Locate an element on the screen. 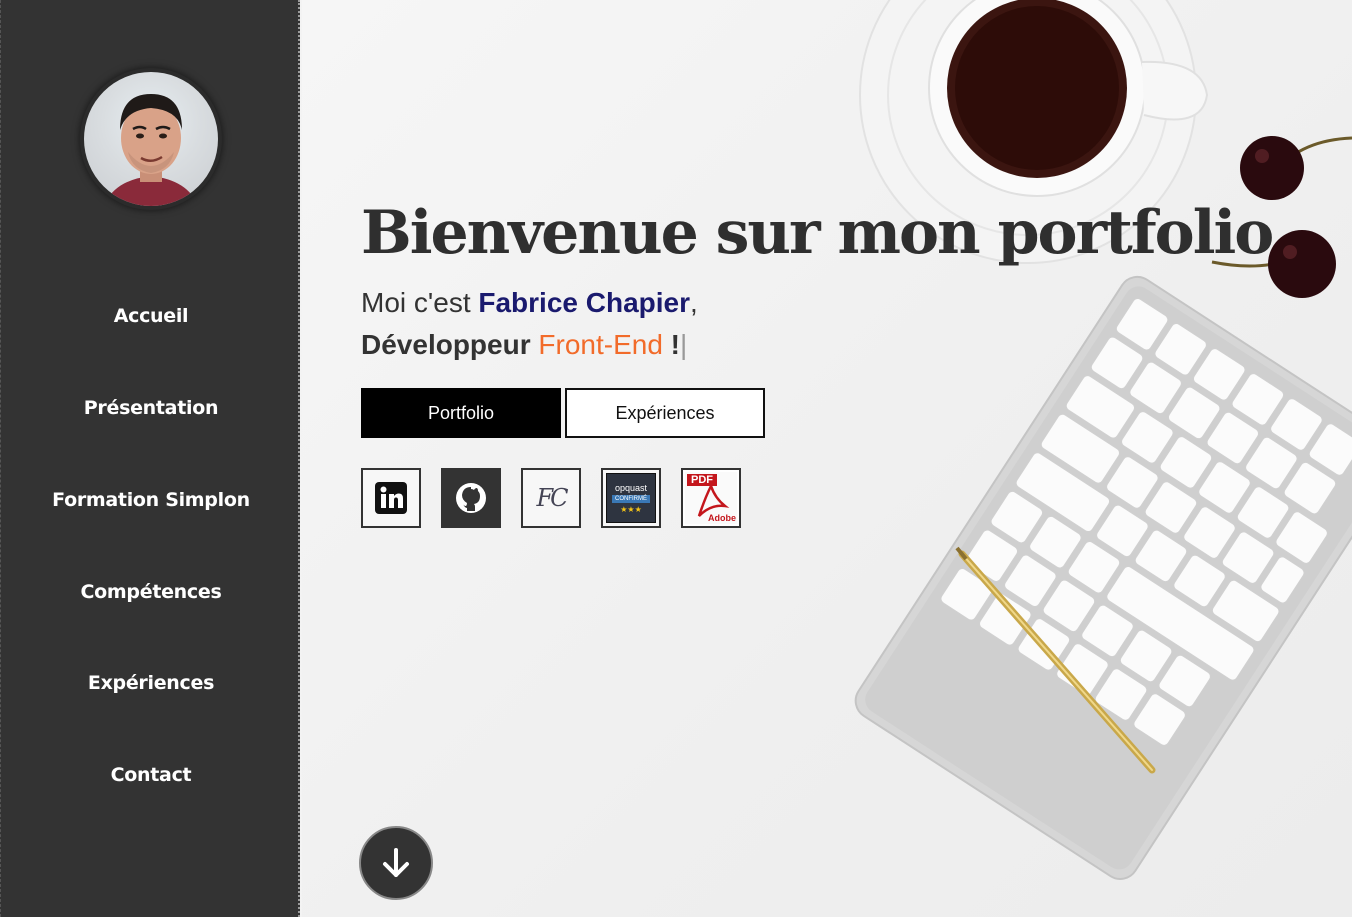 Image resolution: width=1352 pixels, height=917 pixels. arrow-down-icon is located at coordinates (396, 862).